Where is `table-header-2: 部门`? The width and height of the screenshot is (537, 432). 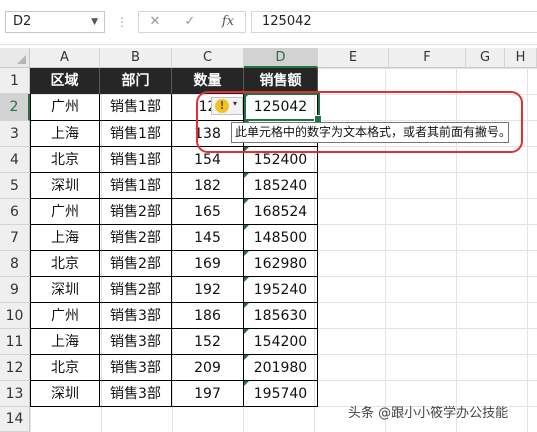 table-header-2: 部门 is located at coordinates (136, 81).